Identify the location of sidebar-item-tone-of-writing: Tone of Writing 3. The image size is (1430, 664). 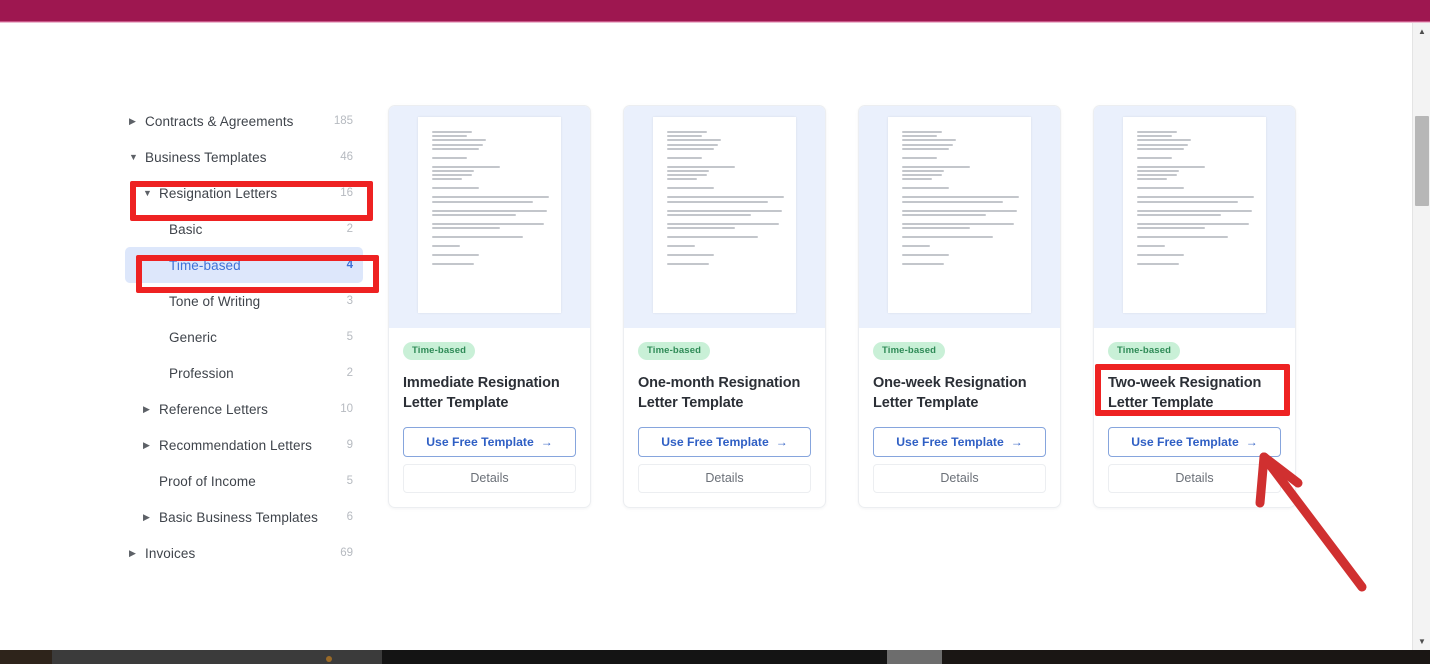
(244, 301).